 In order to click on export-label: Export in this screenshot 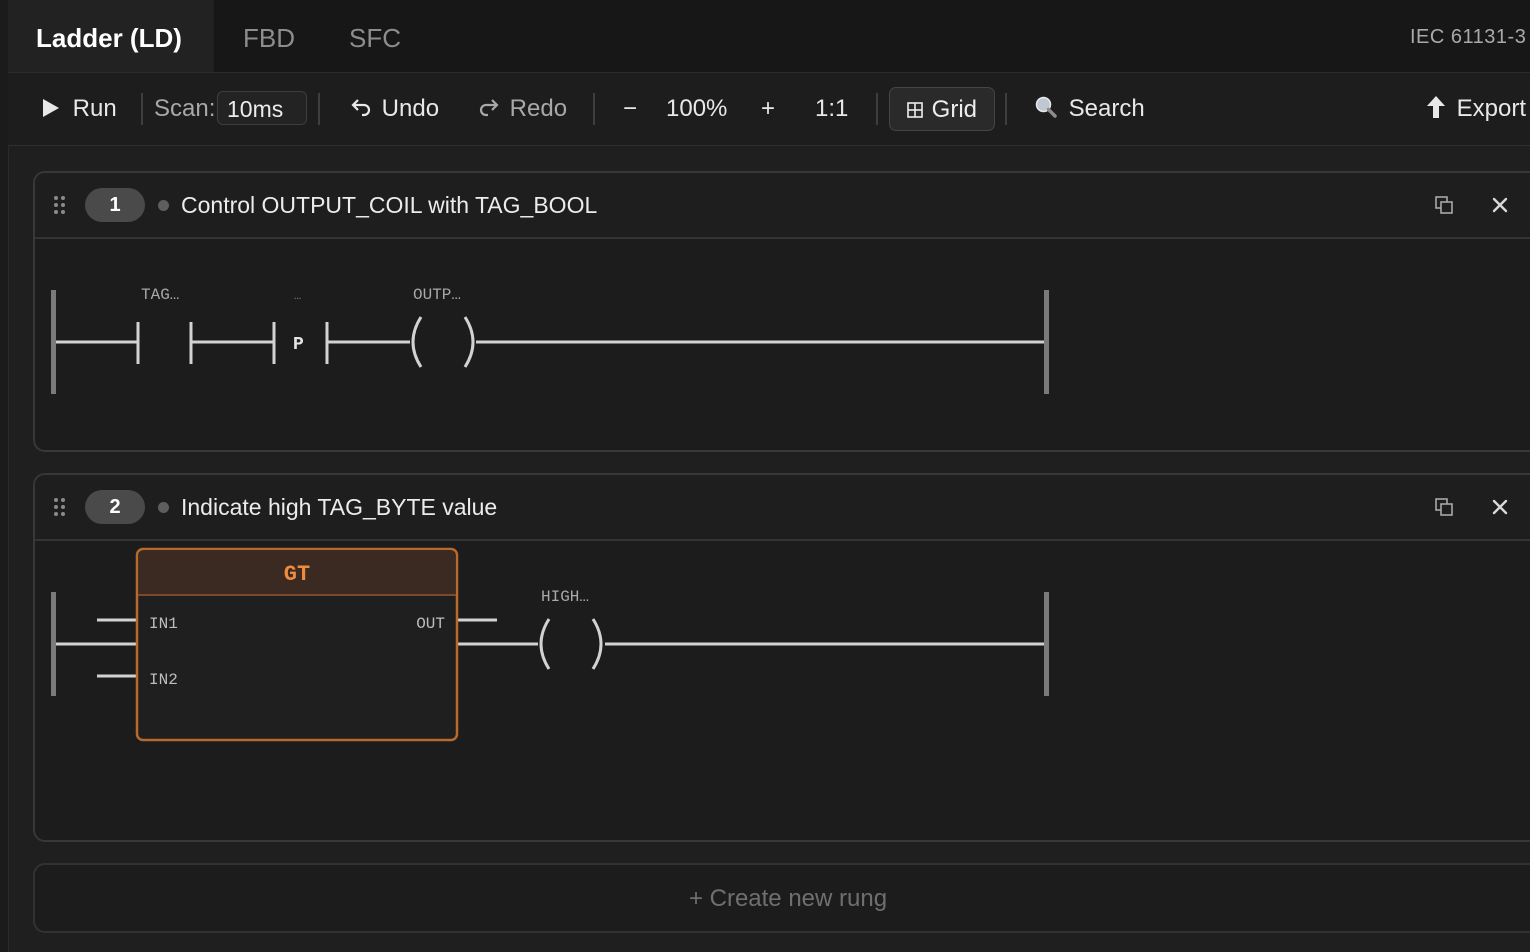, I will do `click(1491, 108)`.